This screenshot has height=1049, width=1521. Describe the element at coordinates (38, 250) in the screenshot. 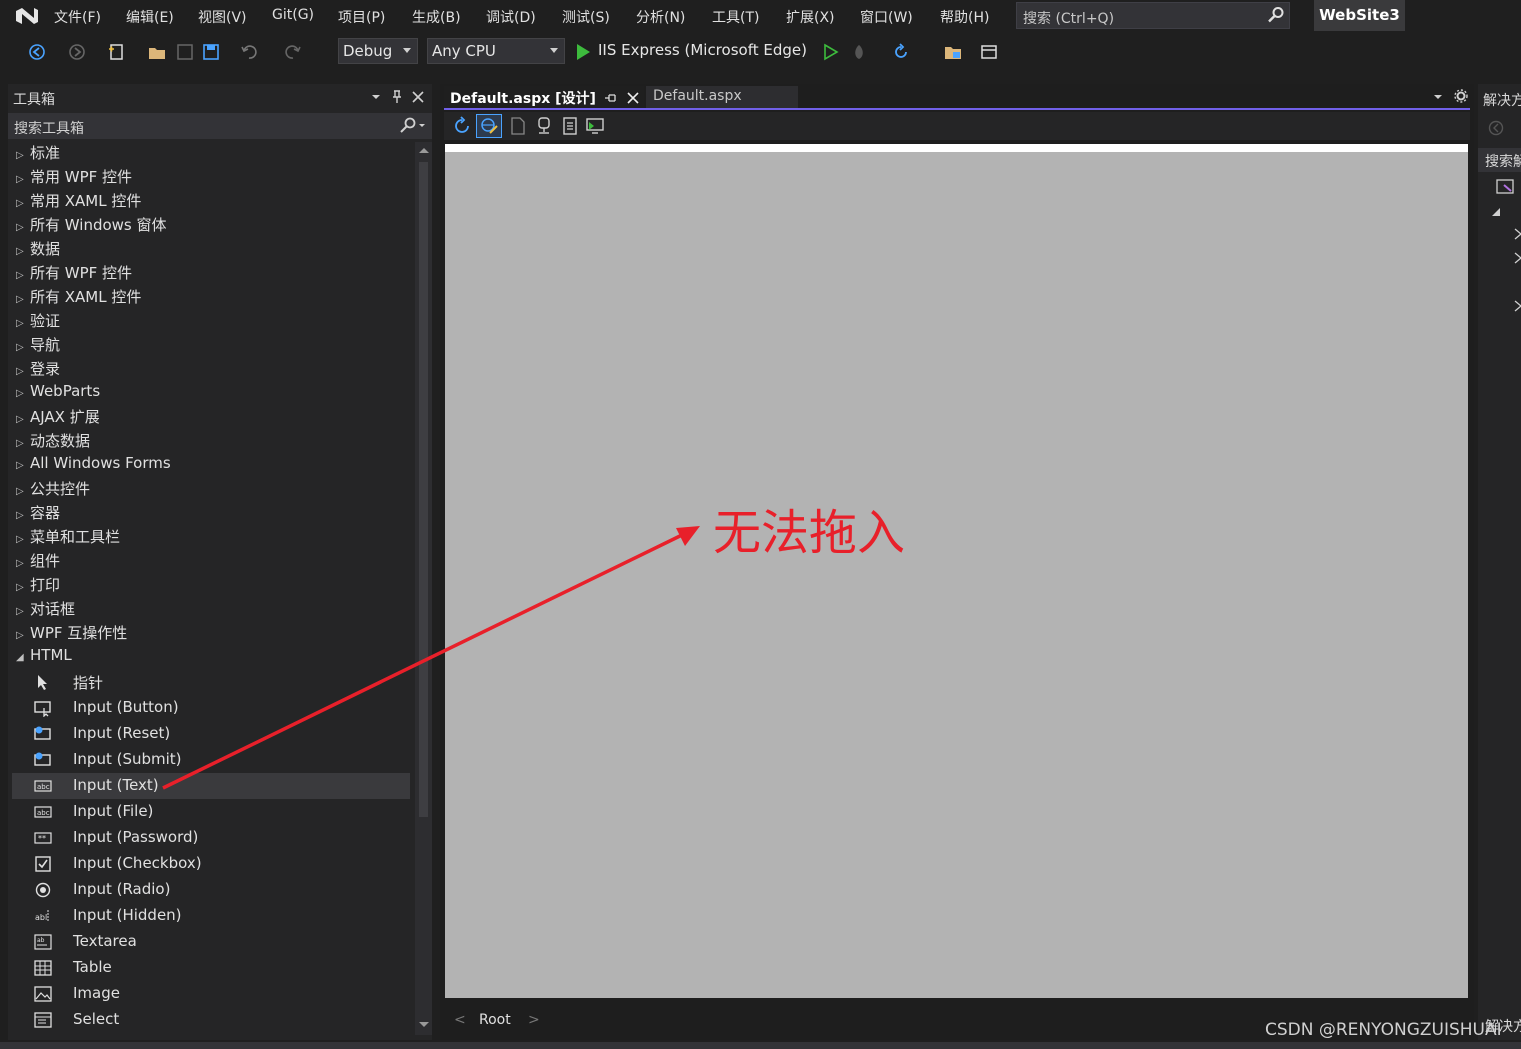

I see `toolbox-category: ▷ 数据` at that location.